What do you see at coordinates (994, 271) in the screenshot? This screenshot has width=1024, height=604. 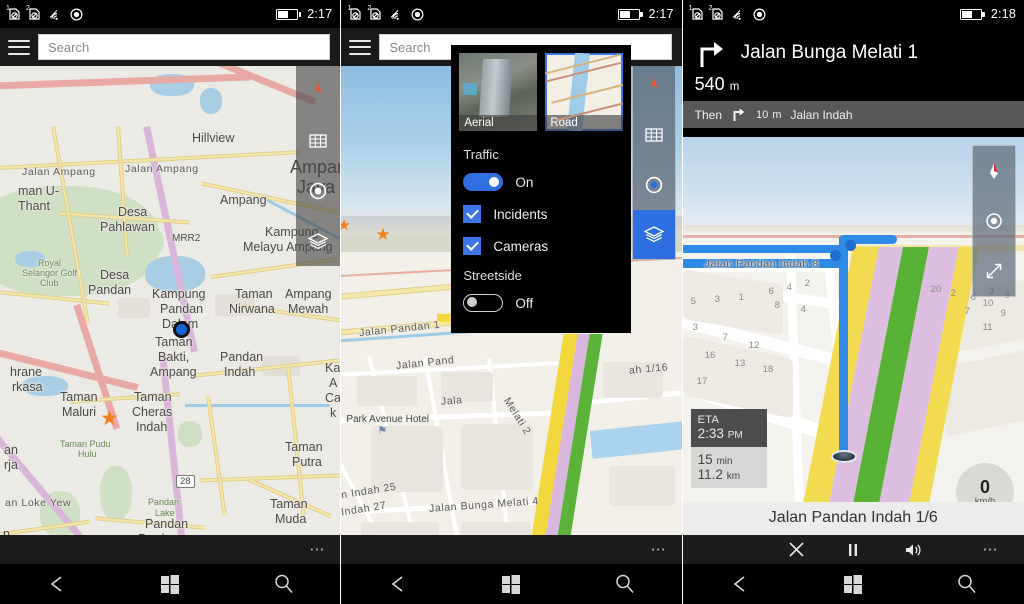 I see `expand-button` at bounding box center [994, 271].